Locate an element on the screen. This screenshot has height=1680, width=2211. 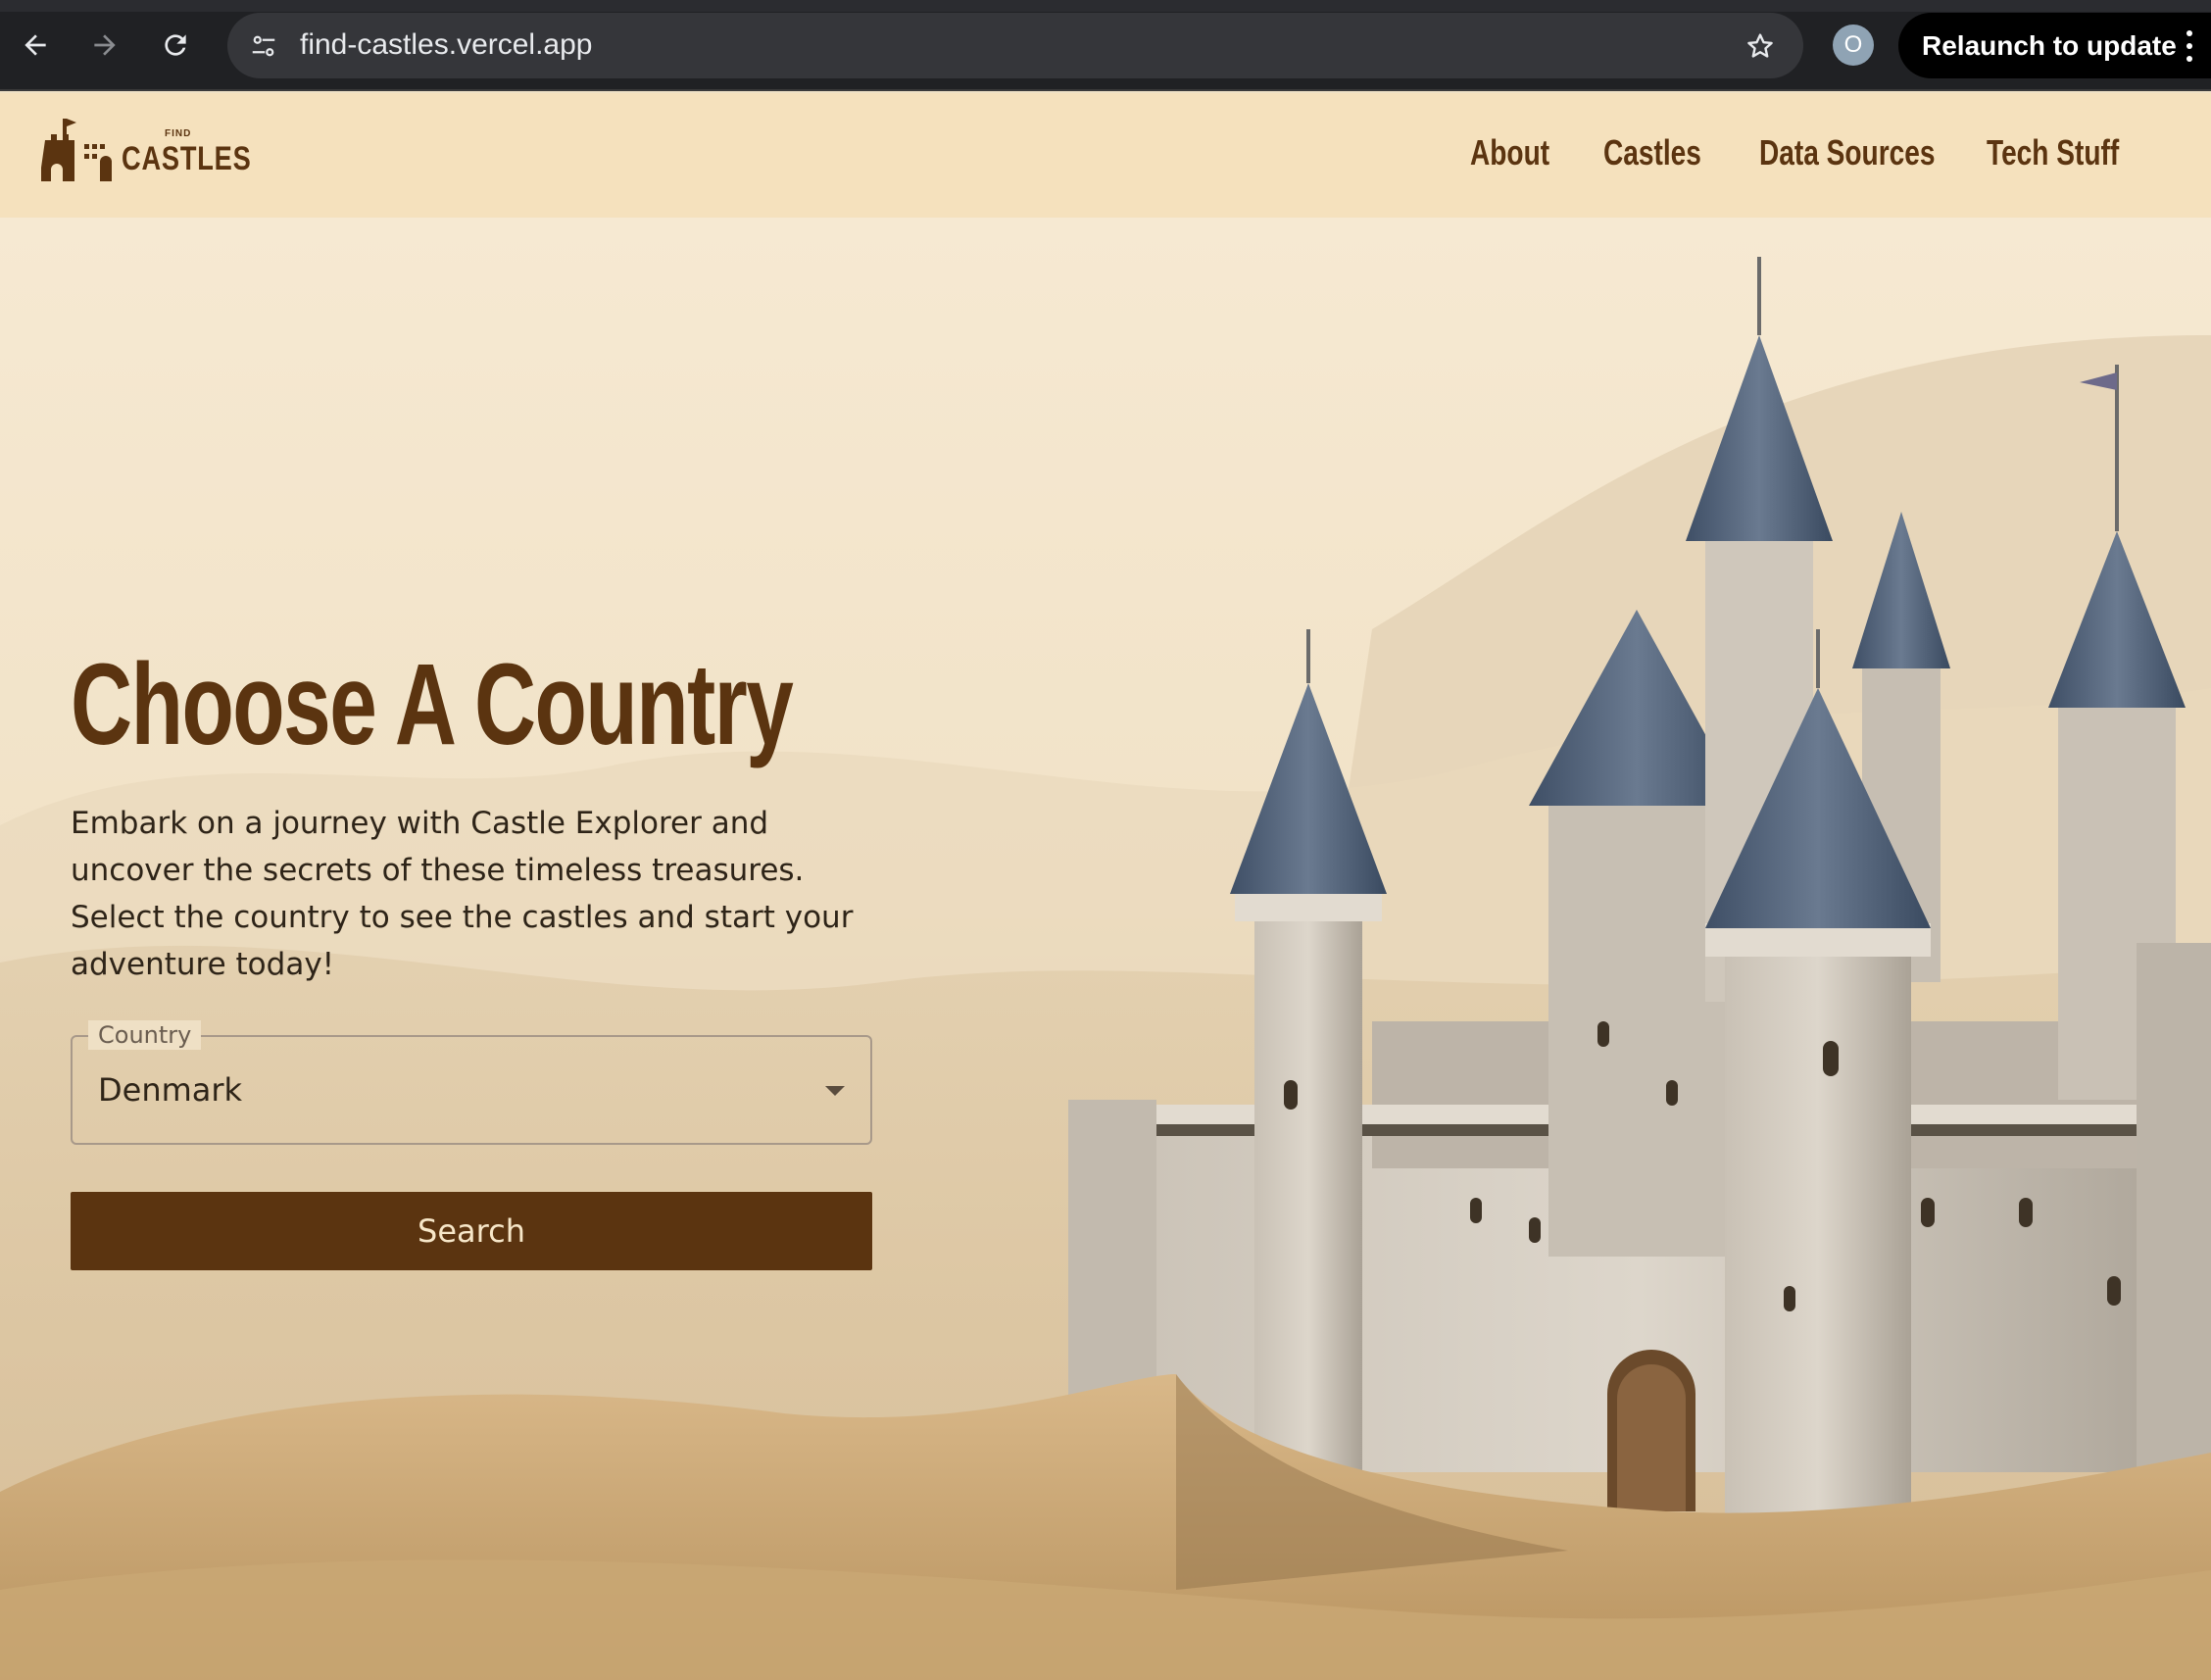
forward-arrow-icon is located at coordinates (104, 45).